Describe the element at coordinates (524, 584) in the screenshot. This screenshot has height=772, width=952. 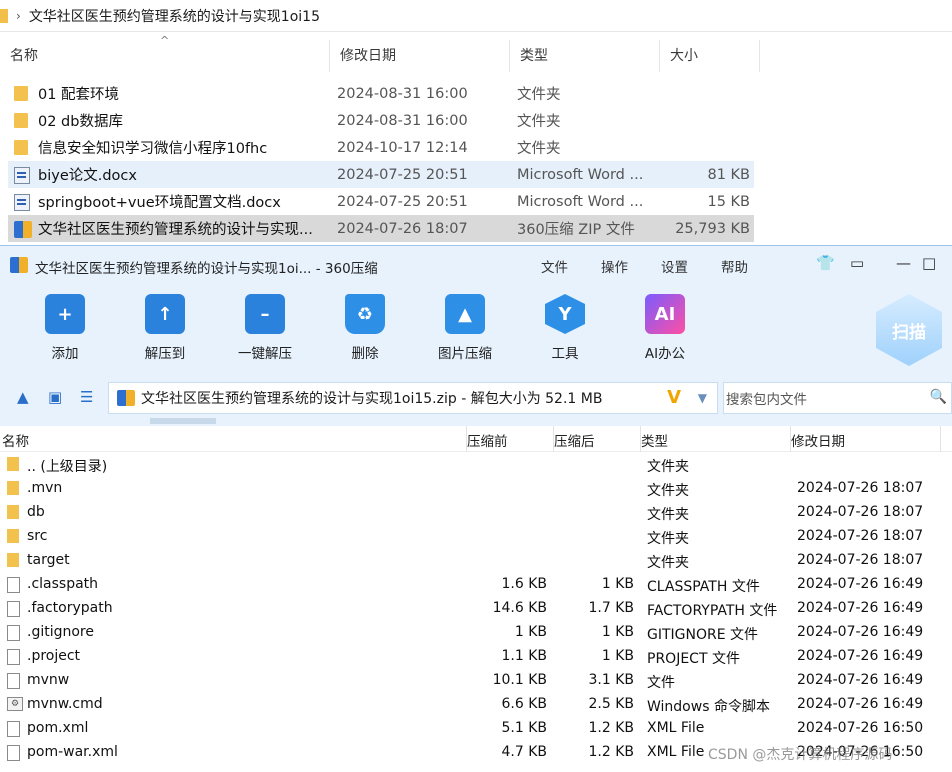
I see `size-before: 1.6 KB` at that location.